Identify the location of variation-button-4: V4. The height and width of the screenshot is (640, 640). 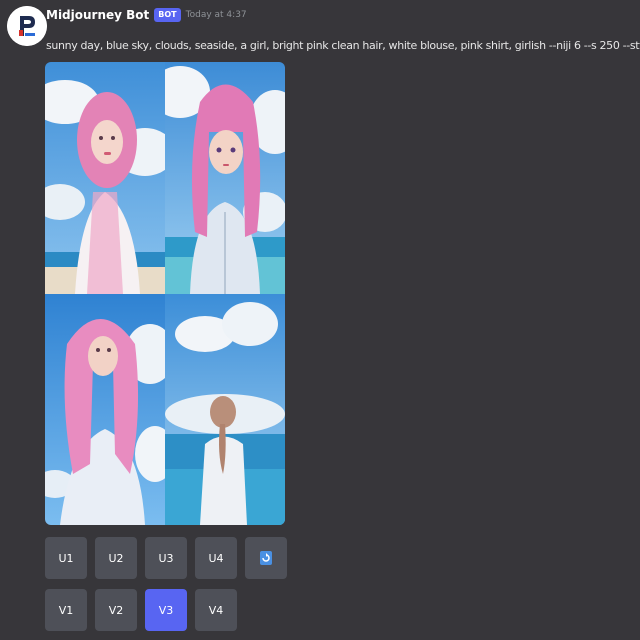
(216, 610).